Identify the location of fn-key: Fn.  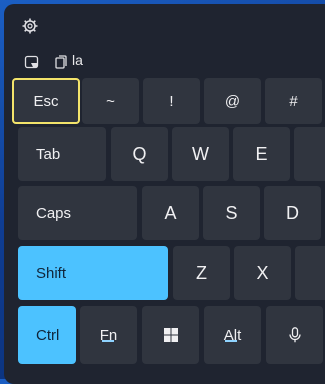
(108, 335).